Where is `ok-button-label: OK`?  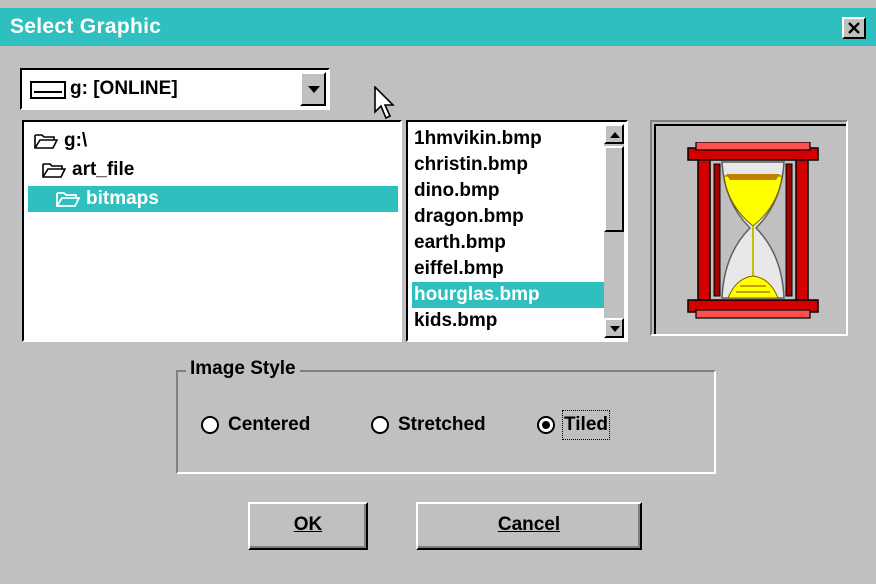
ok-button-label: OK is located at coordinates (308, 524).